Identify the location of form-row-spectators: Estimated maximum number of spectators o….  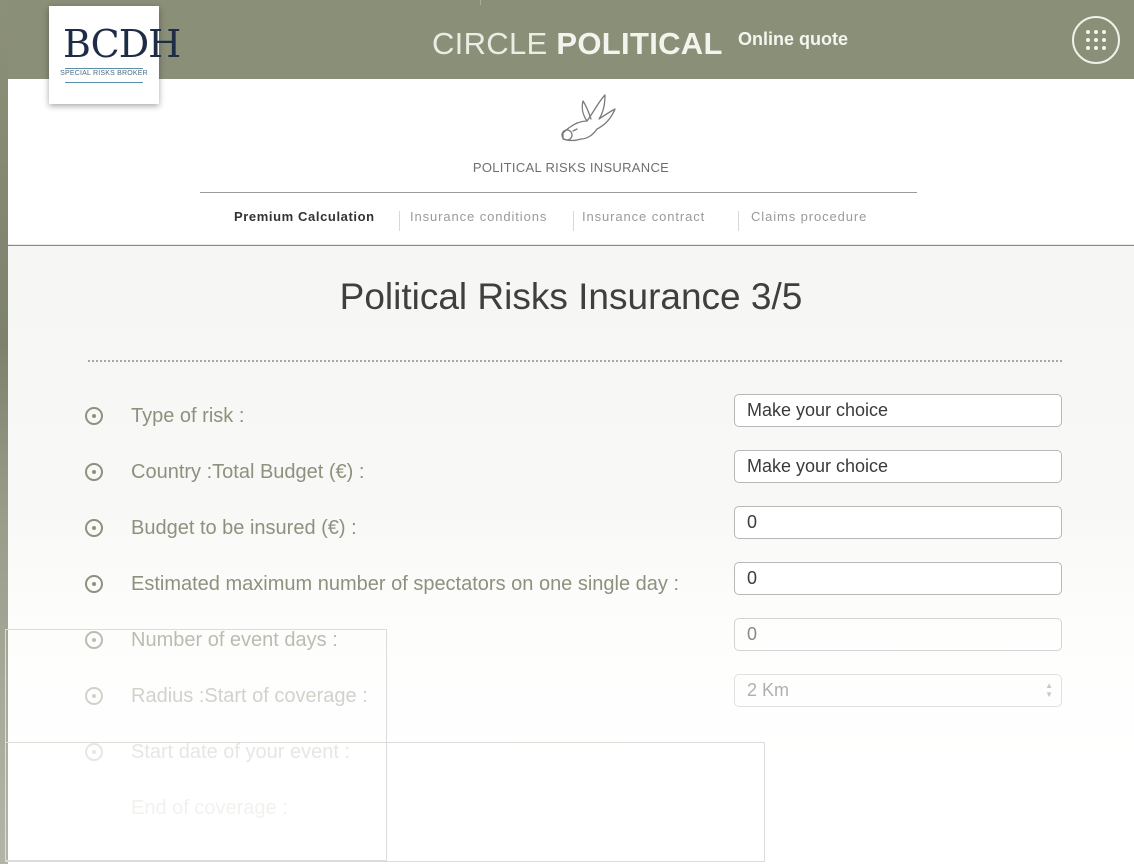
(571, 586).